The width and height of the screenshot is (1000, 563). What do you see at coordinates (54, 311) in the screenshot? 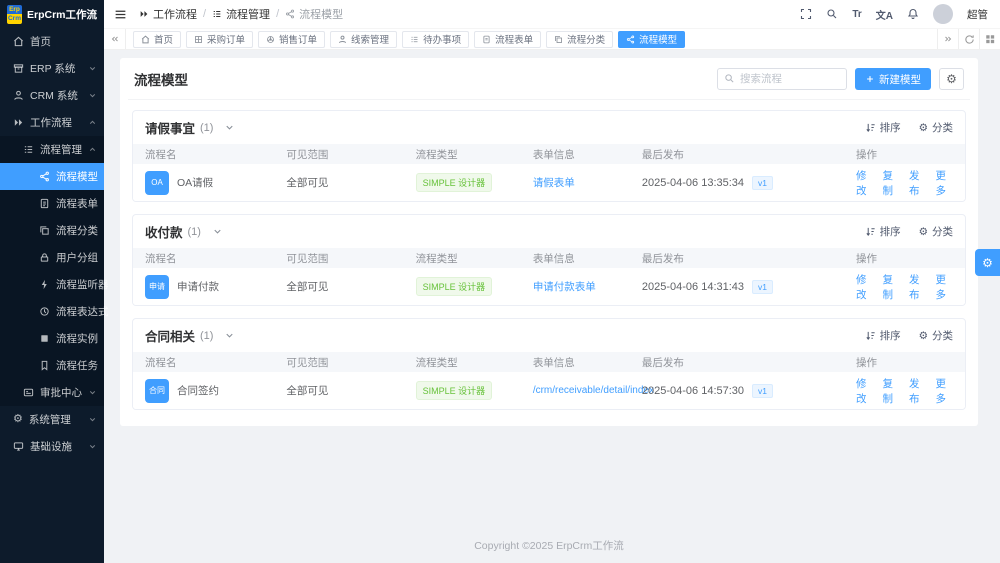
I see `sidebar-item-process-expression: 流程表达式` at bounding box center [54, 311].